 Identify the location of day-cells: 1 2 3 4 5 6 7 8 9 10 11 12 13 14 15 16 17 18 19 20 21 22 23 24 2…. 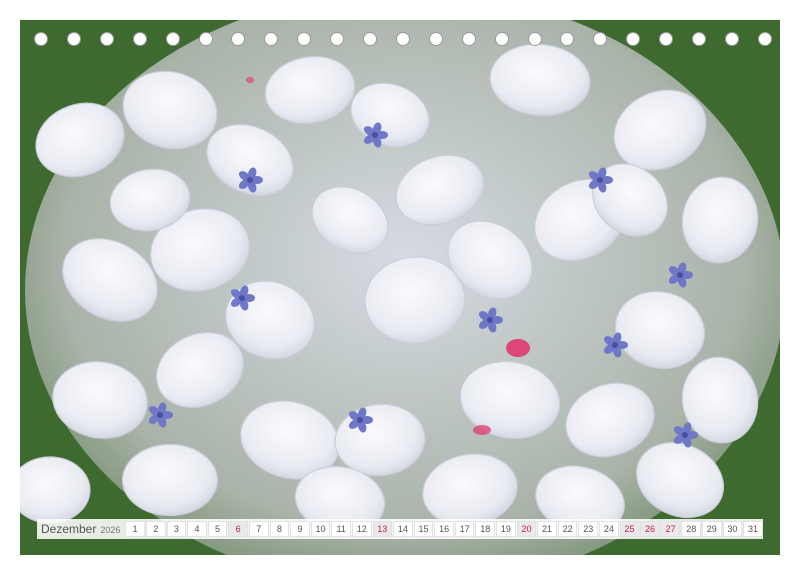
(443, 529).